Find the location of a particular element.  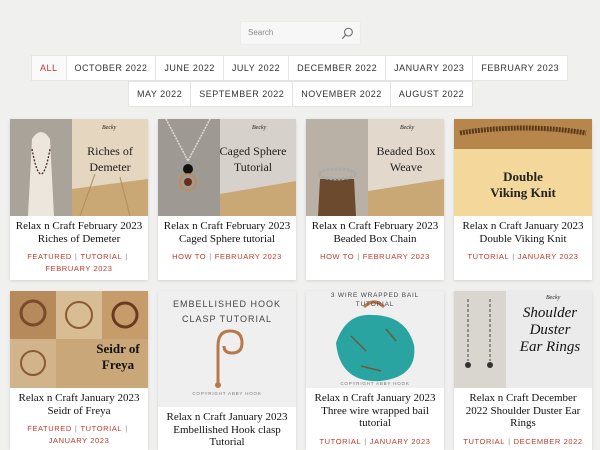

thumbnail-caption: Beaded Box Weave is located at coordinates (406, 159).